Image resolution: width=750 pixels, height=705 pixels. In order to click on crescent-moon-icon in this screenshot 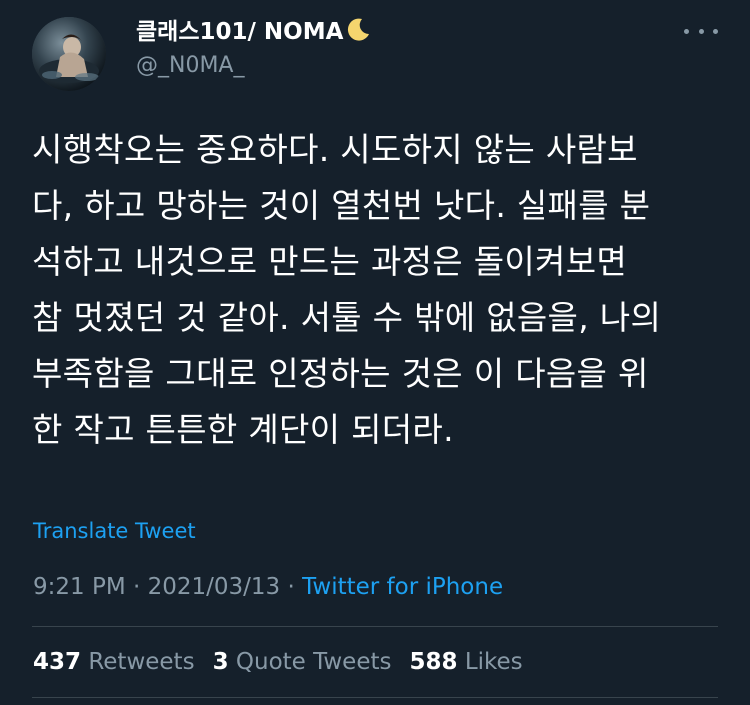, I will do `click(358, 33)`.